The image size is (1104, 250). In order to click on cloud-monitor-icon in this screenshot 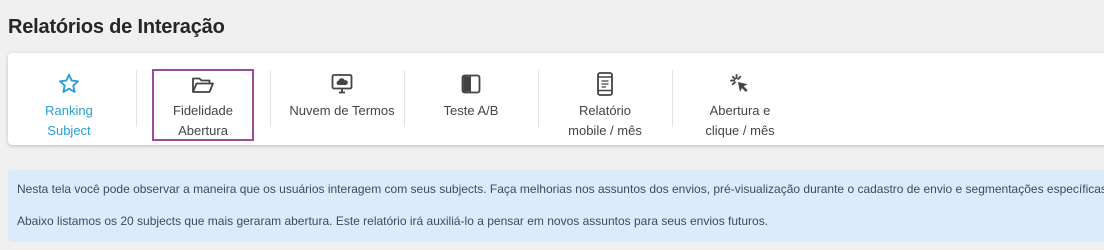, I will do `click(342, 84)`.